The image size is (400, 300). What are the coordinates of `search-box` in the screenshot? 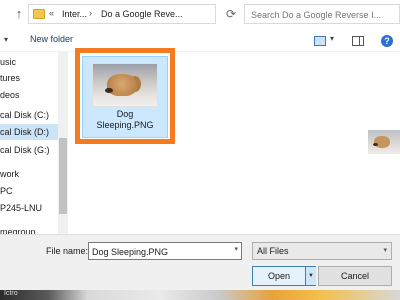 It's located at (322, 14).